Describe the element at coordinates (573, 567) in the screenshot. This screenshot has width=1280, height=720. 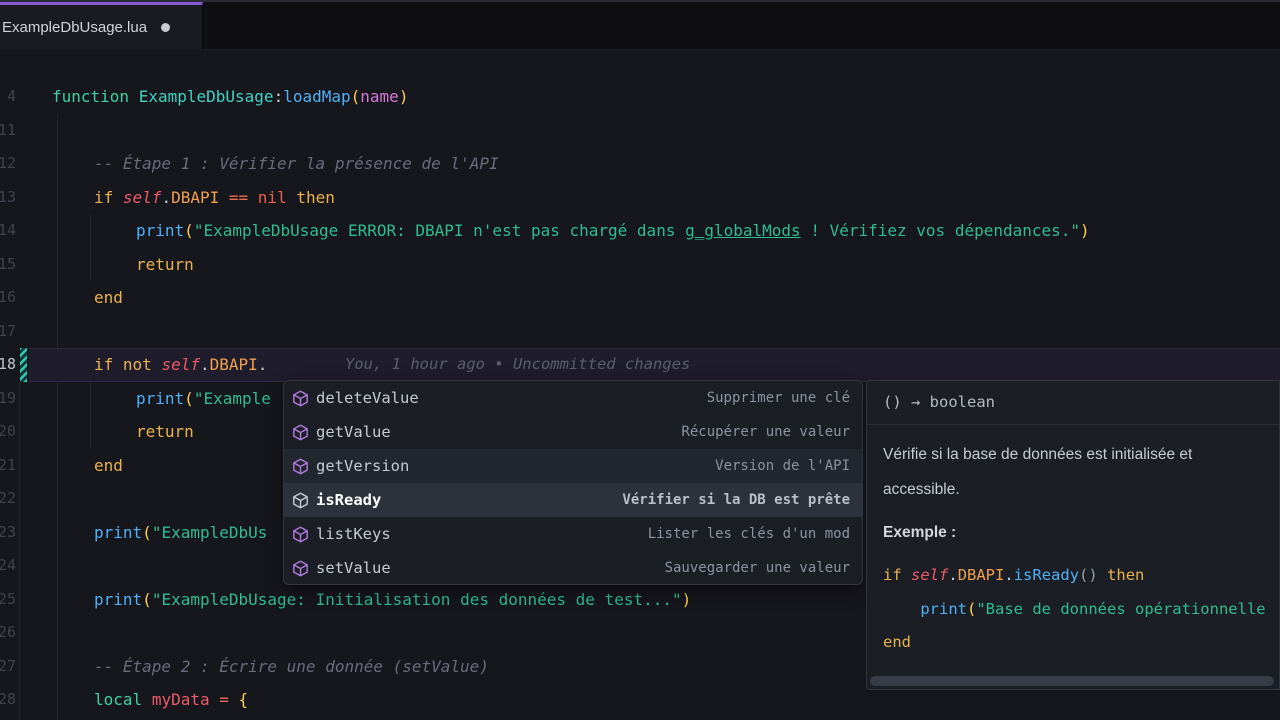
I see `suggestion-setValue: setValue Sauvegarder une valeur` at that location.